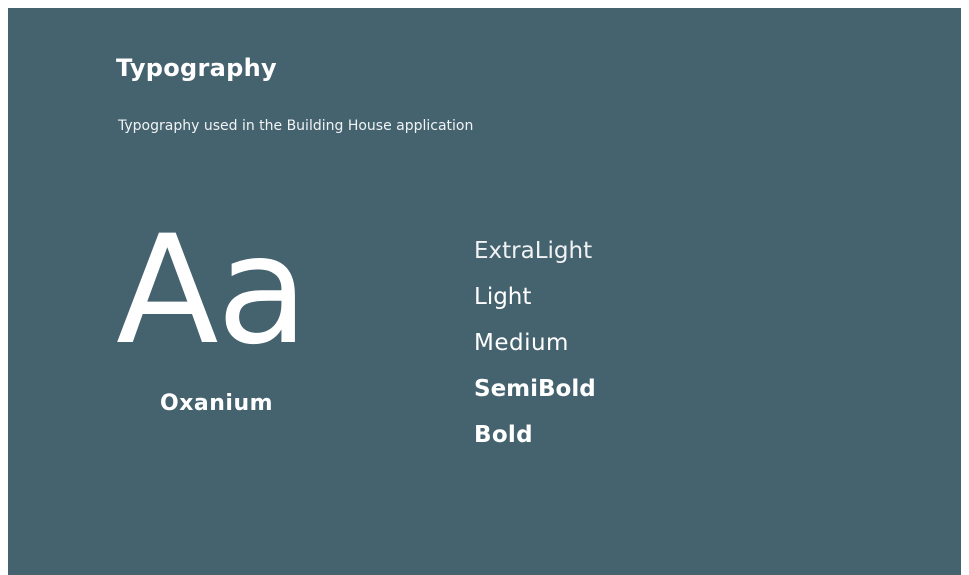 The image size is (969, 575). What do you see at coordinates (503, 297) in the screenshot?
I see `weight-light: Light` at bounding box center [503, 297].